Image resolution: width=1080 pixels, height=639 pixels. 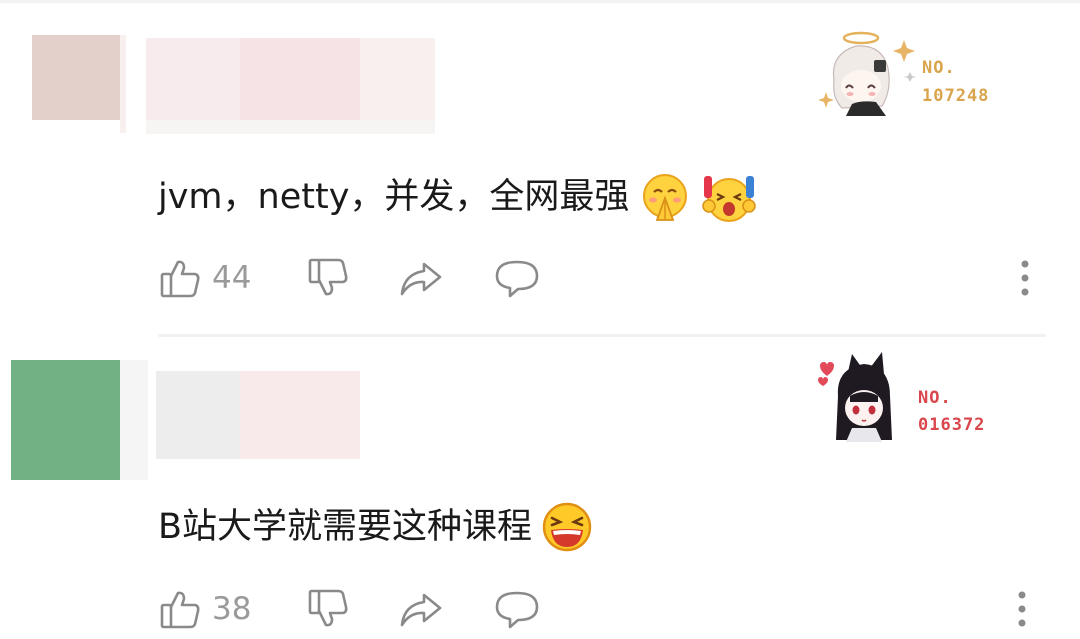 I want to click on fan-badge: NO. 107248, so click(x=914, y=70).